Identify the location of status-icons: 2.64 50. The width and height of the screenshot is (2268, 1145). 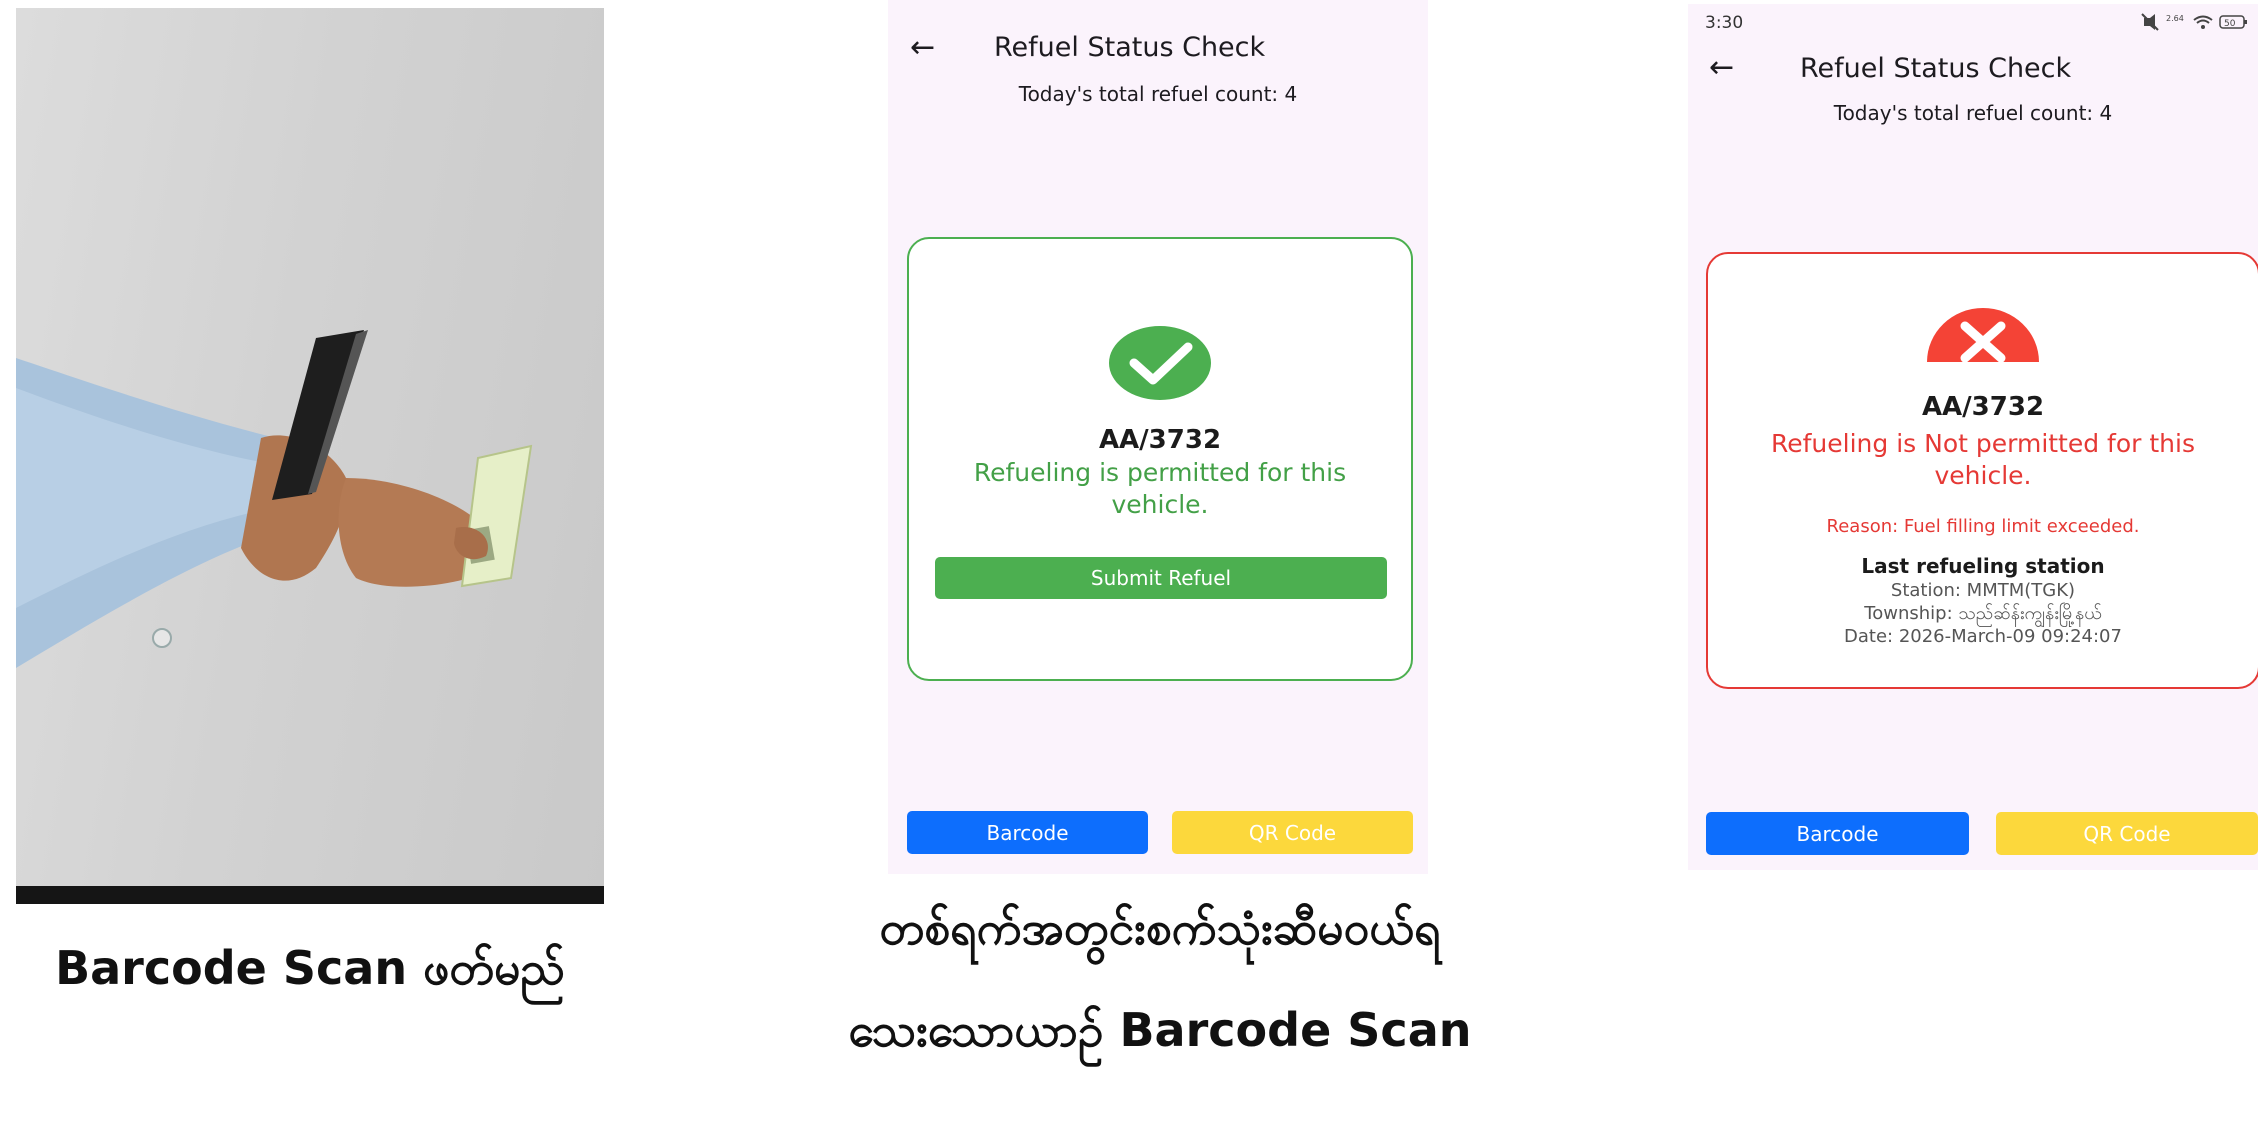
(2195, 22).